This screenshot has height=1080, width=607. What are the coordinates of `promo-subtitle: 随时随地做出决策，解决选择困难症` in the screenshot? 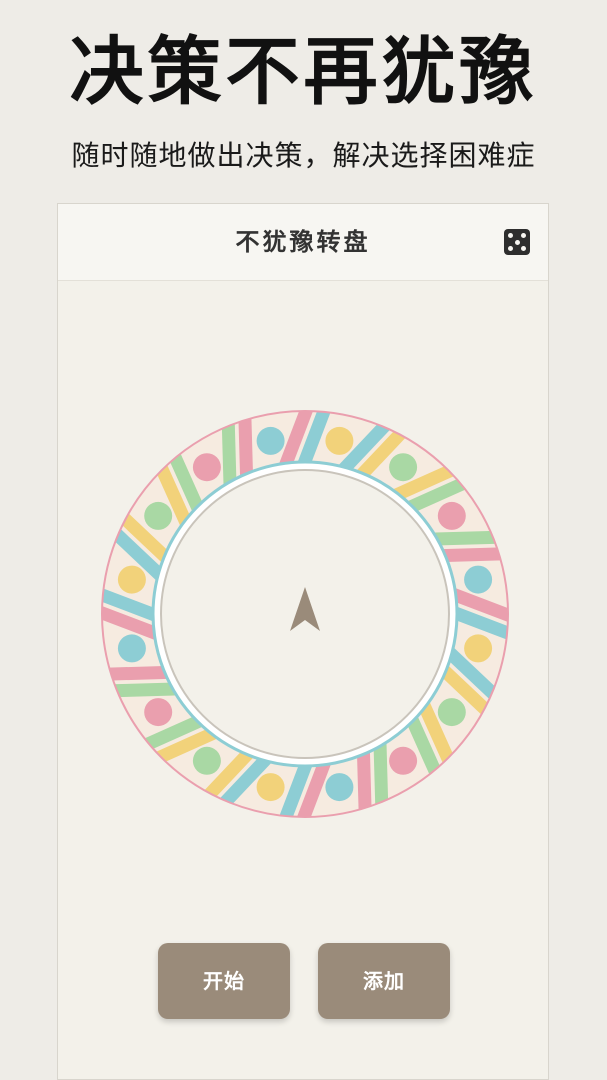 It's located at (303, 155).